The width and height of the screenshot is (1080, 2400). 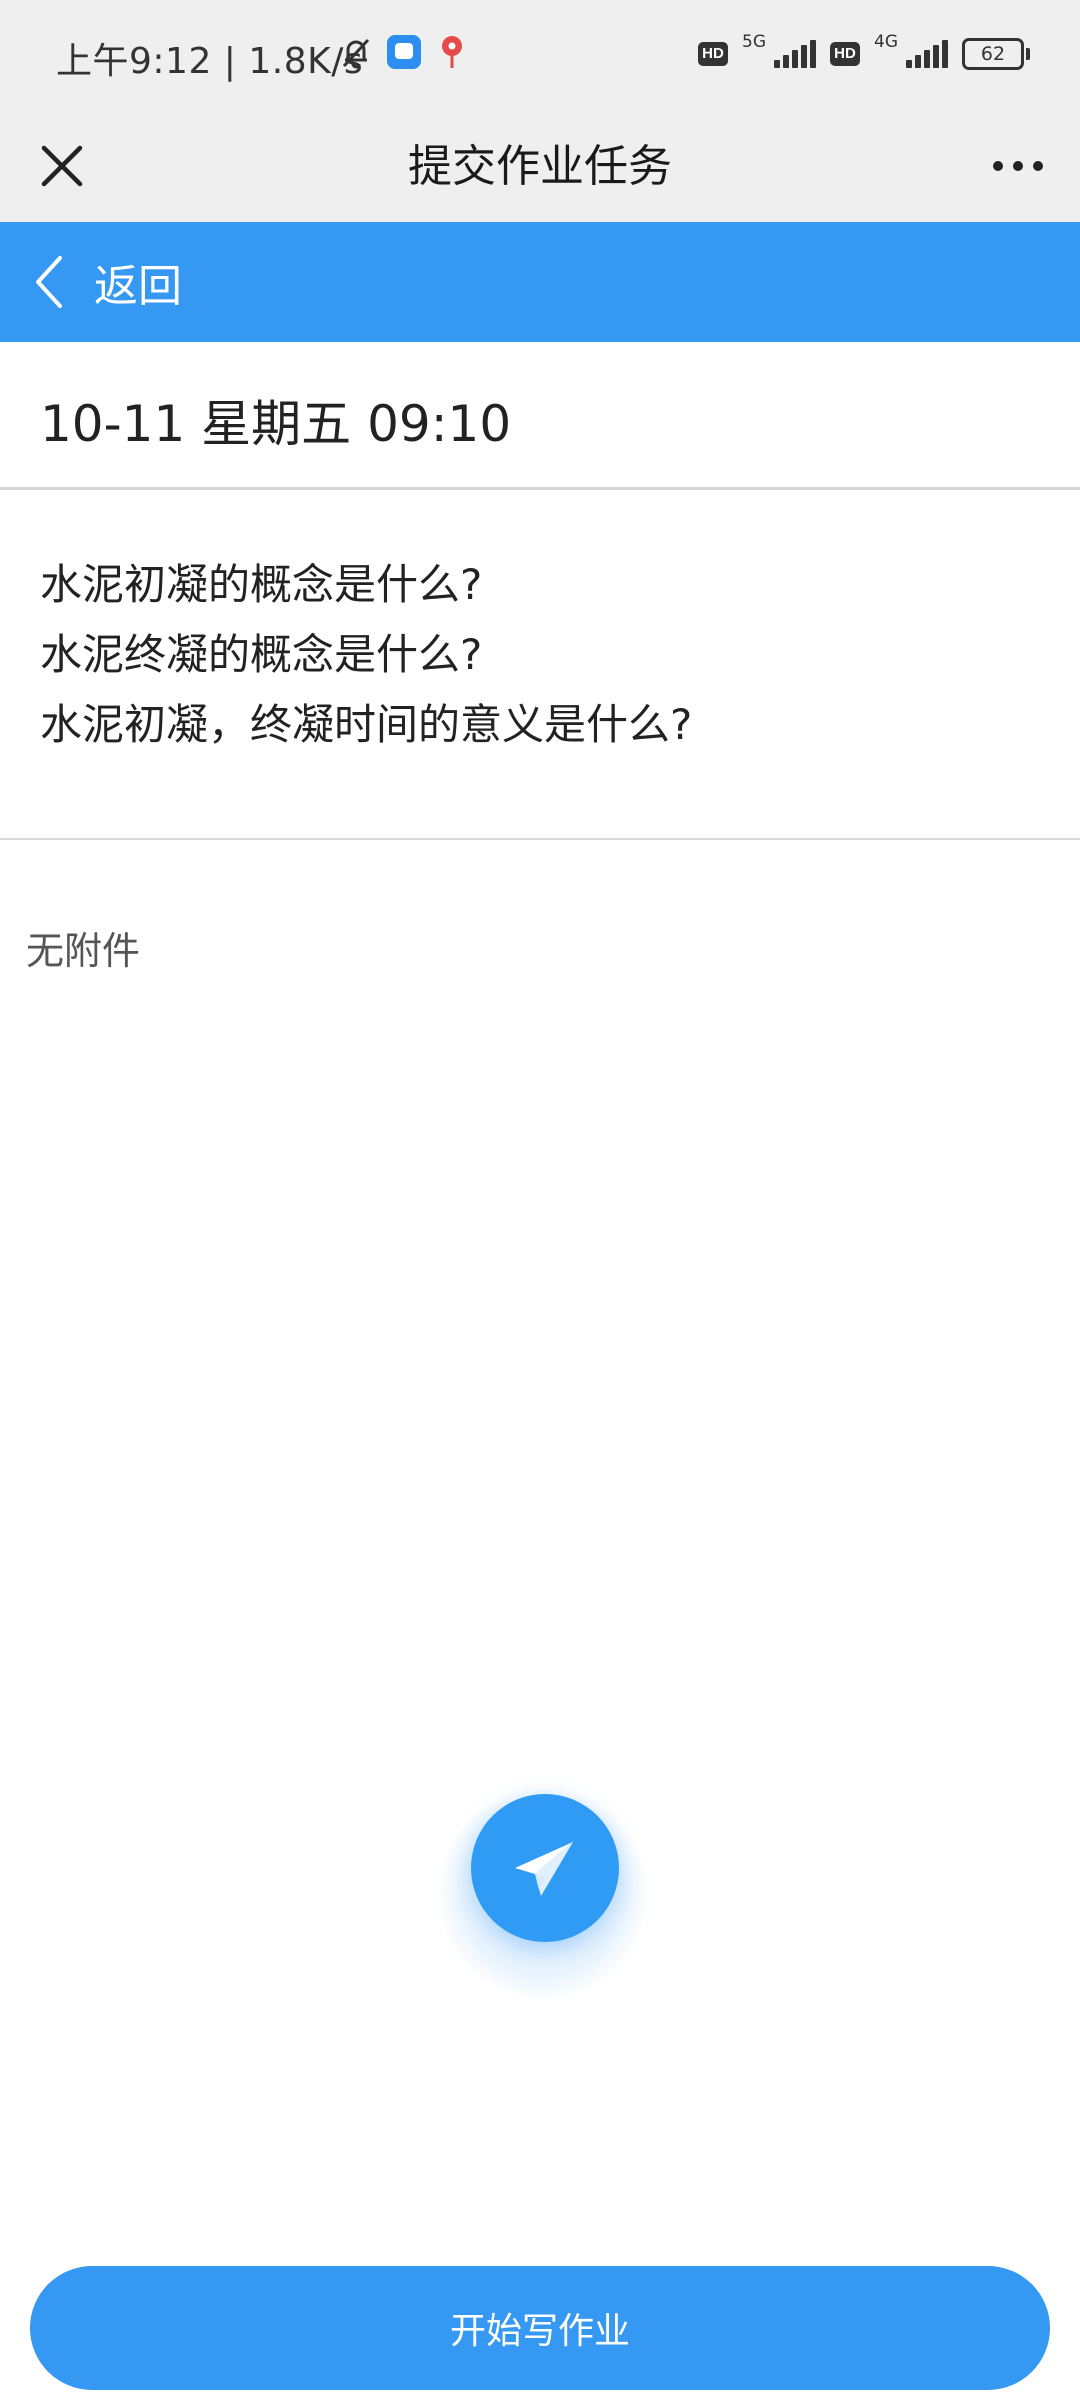 I want to click on page-title: 提交作业任务, so click(x=540, y=166).